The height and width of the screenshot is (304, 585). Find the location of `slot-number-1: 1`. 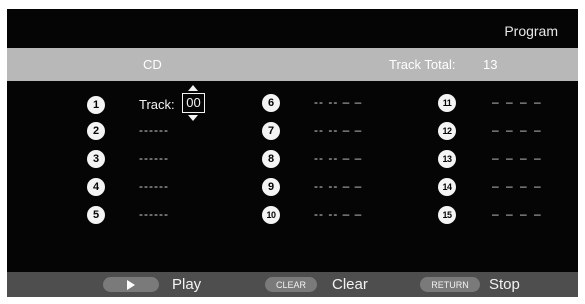

slot-number-1: 1 is located at coordinates (96, 105).